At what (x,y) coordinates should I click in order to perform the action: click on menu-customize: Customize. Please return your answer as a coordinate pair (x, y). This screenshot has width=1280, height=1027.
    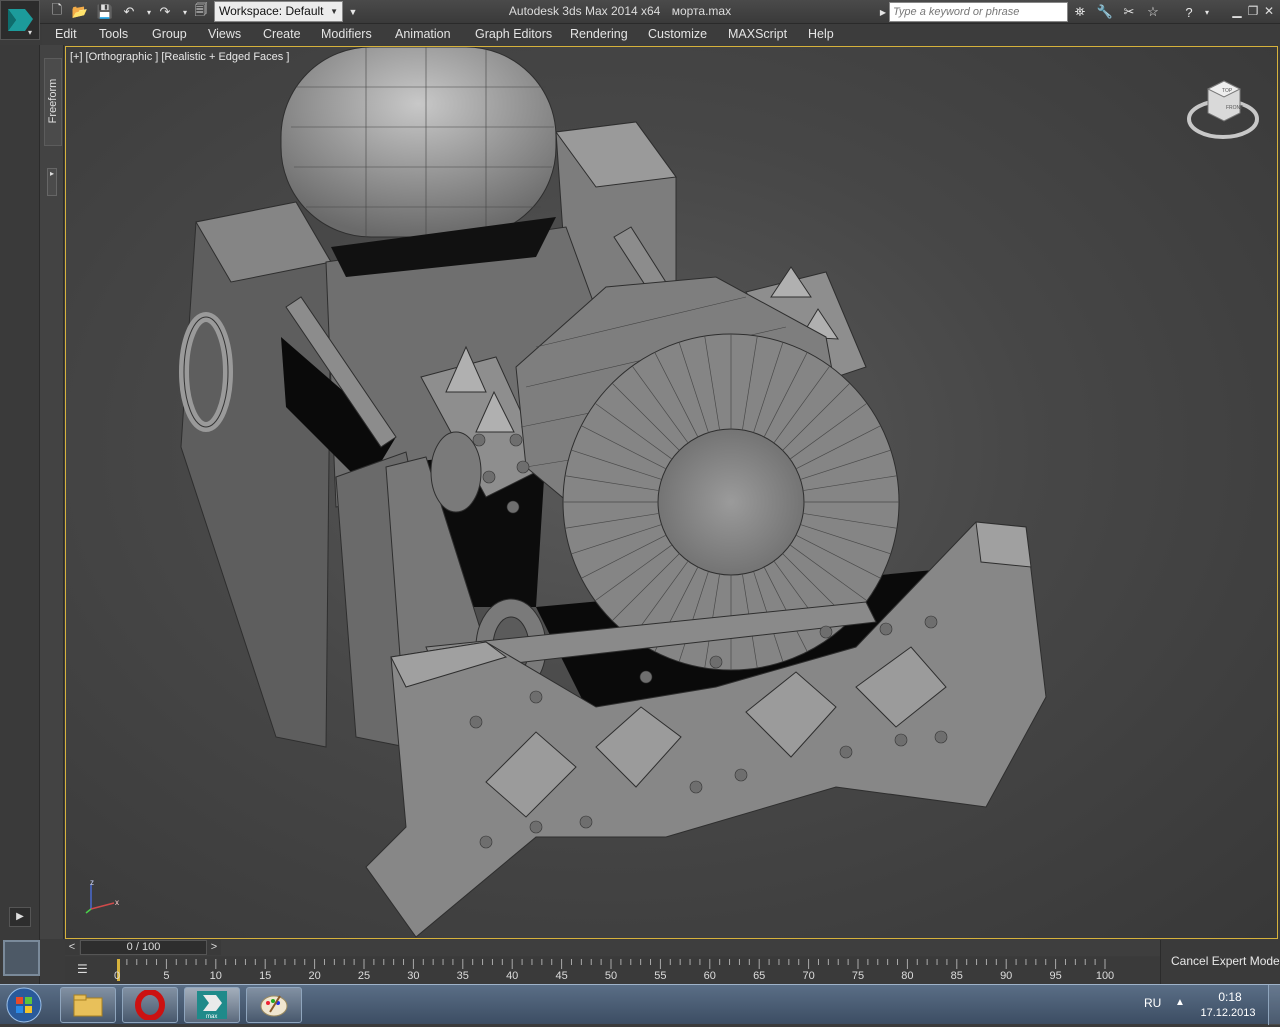
    Looking at the image, I should click on (677, 34).